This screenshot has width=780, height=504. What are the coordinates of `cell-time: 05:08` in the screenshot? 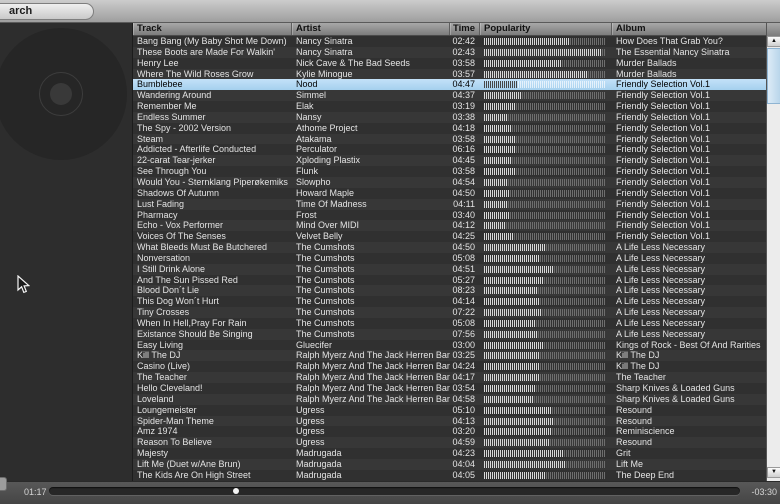 It's located at (463, 322).